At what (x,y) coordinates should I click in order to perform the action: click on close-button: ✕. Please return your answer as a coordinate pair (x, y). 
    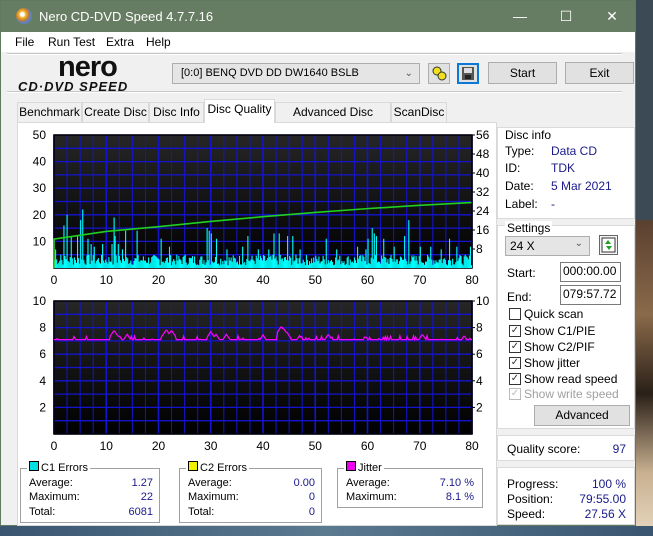
    Looking at the image, I should click on (612, 16).